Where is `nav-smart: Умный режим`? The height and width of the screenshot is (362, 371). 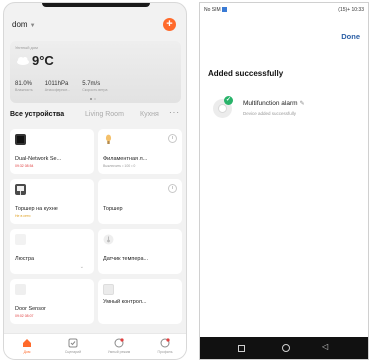
nav-smart: Умный режим is located at coordinates (119, 346).